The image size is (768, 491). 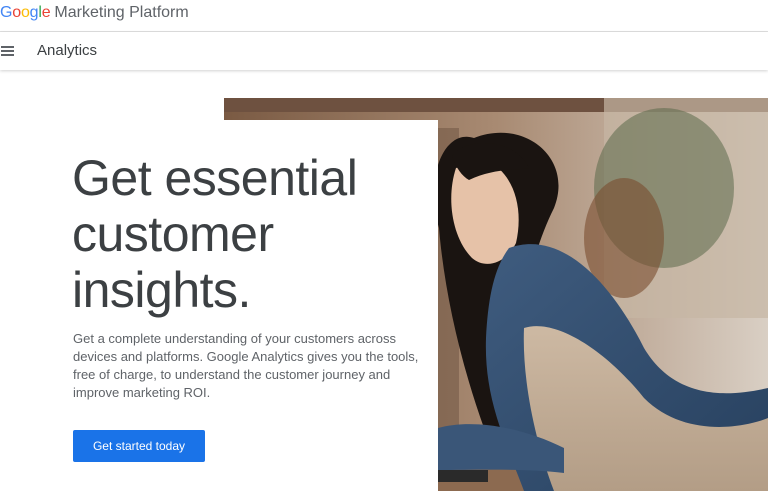 What do you see at coordinates (67, 50) in the screenshot?
I see `product-title: Analytics` at bounding box center [67, 50].